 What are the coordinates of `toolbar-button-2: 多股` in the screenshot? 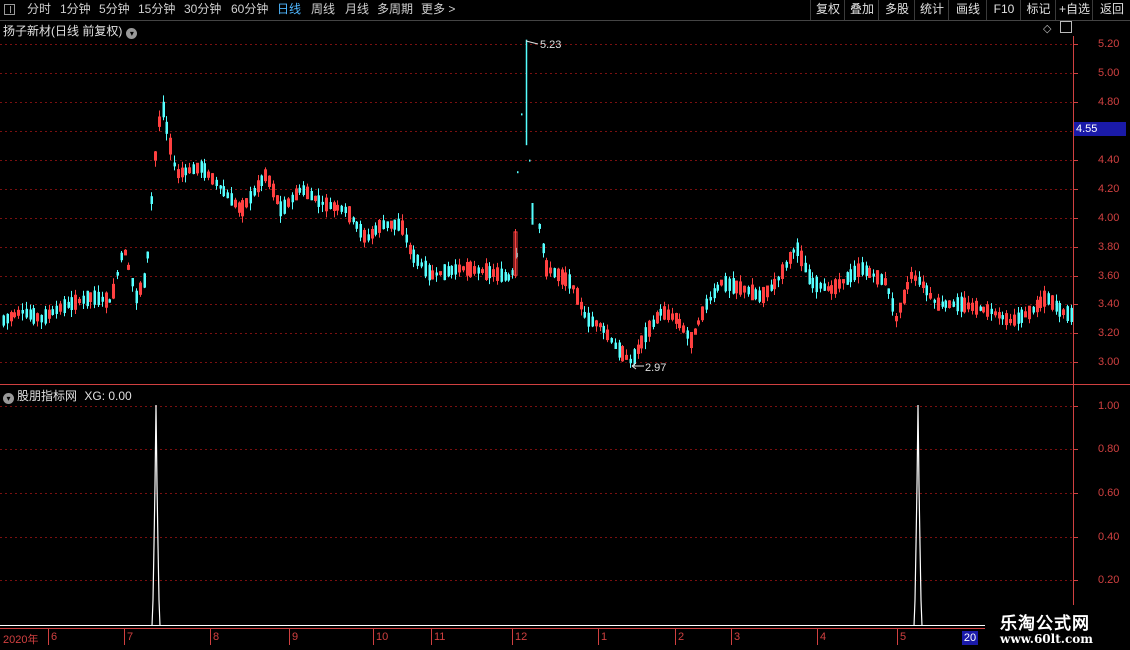 It's located at (896, 10).